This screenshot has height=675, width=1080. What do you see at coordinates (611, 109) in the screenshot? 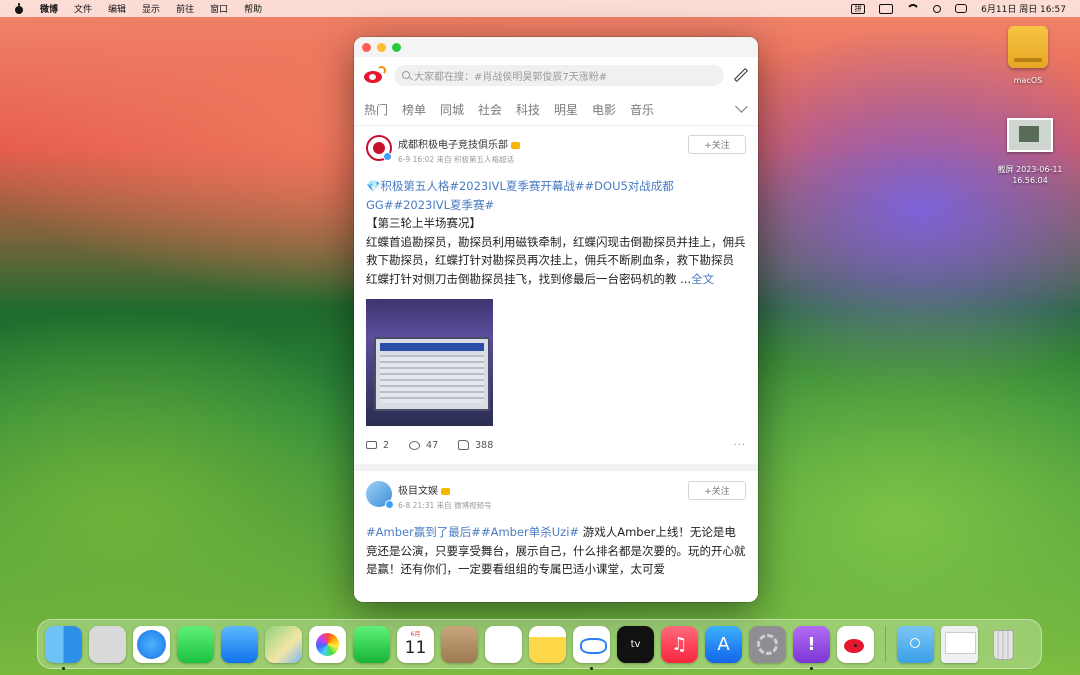
I see `tab-movies: 电影` at bounding box center [611, 109].